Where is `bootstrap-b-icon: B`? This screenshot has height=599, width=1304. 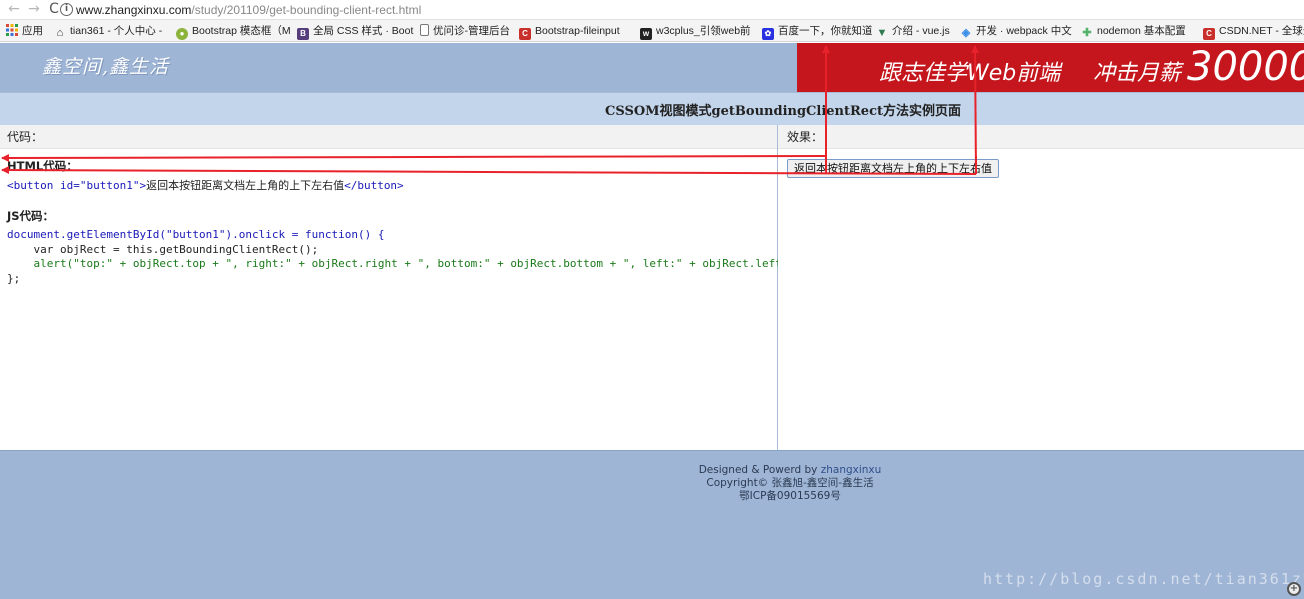 bootstrap-b-icon: B is located at coordinates (303, 34).